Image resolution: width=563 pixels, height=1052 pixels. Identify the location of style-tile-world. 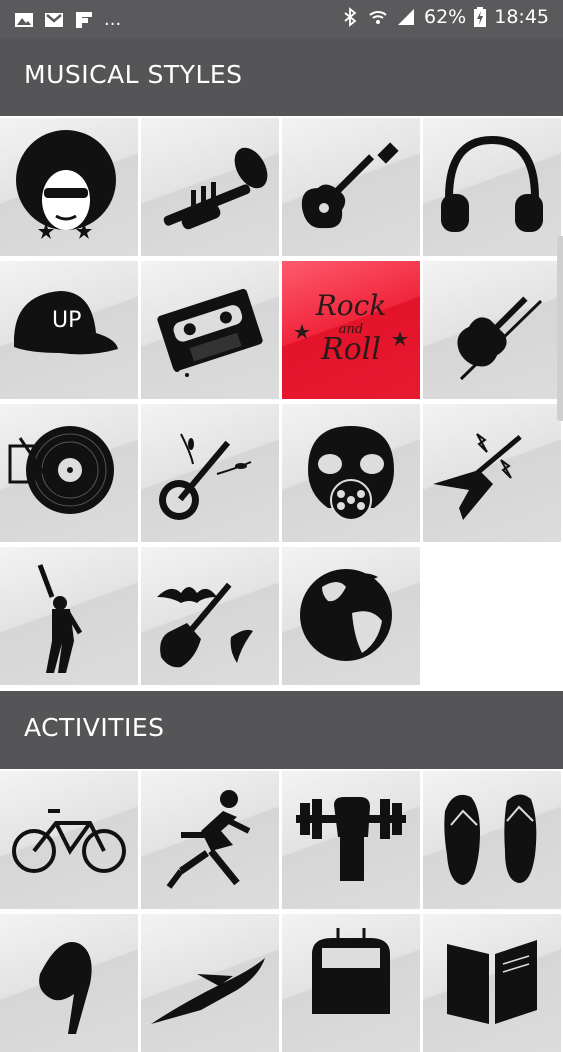
(351, 616).